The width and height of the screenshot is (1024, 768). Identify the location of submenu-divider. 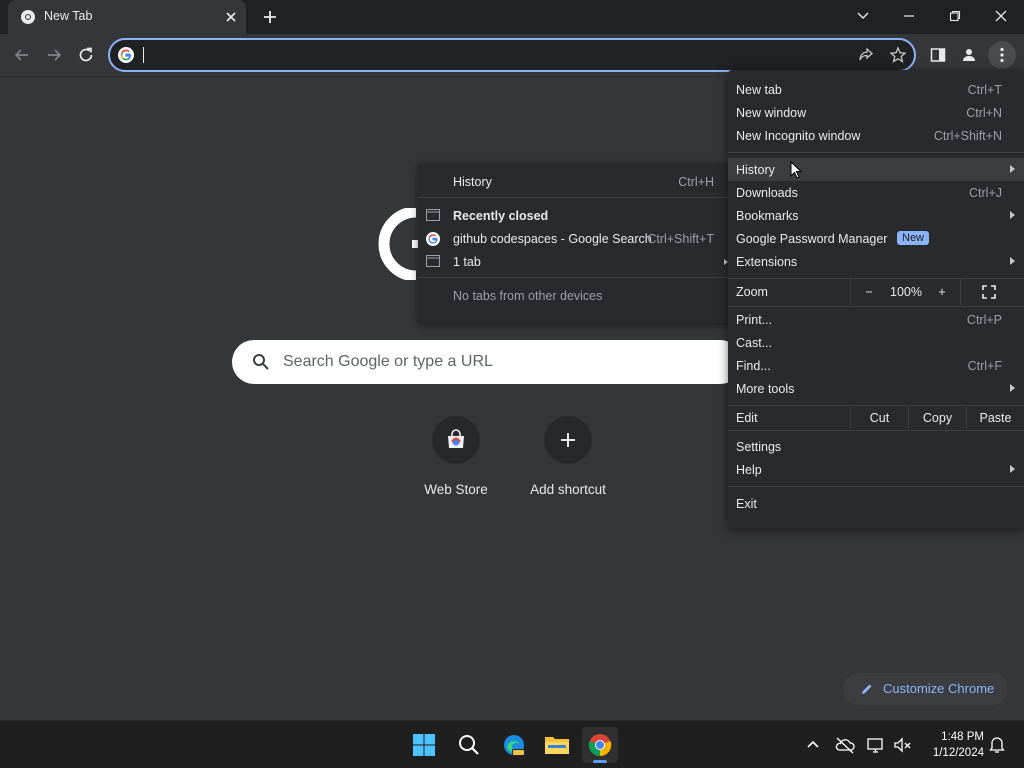
(576, 197).